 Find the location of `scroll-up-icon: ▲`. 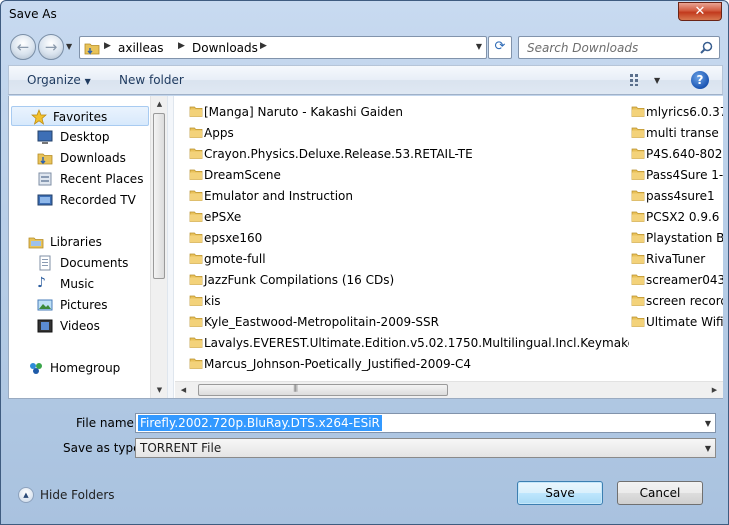

scroll-up-icon: ▲ is located at coordinates (159, 104).